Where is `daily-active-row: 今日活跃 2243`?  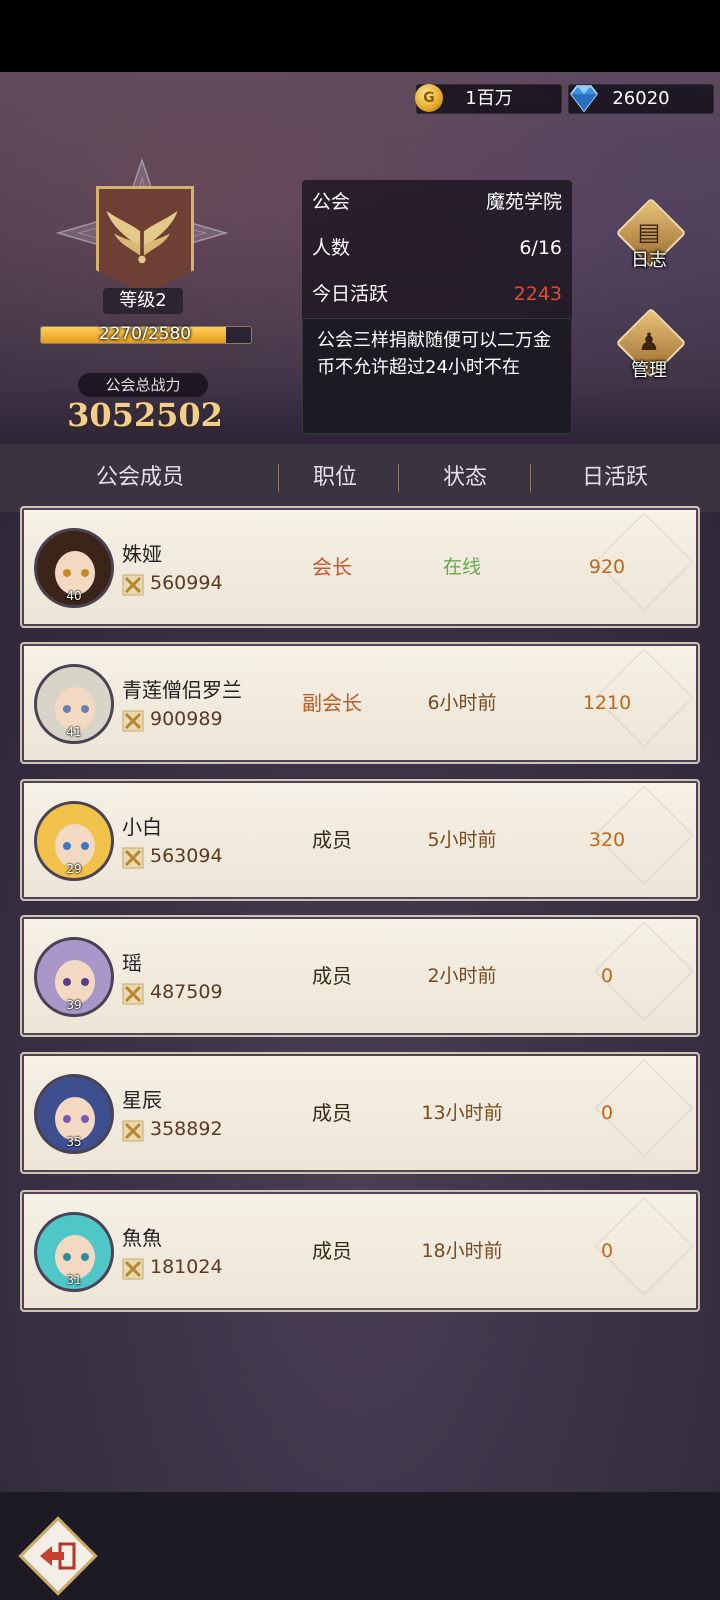
daily-active-row: 今日活跃 2243 is located at coordinates (437, 294).